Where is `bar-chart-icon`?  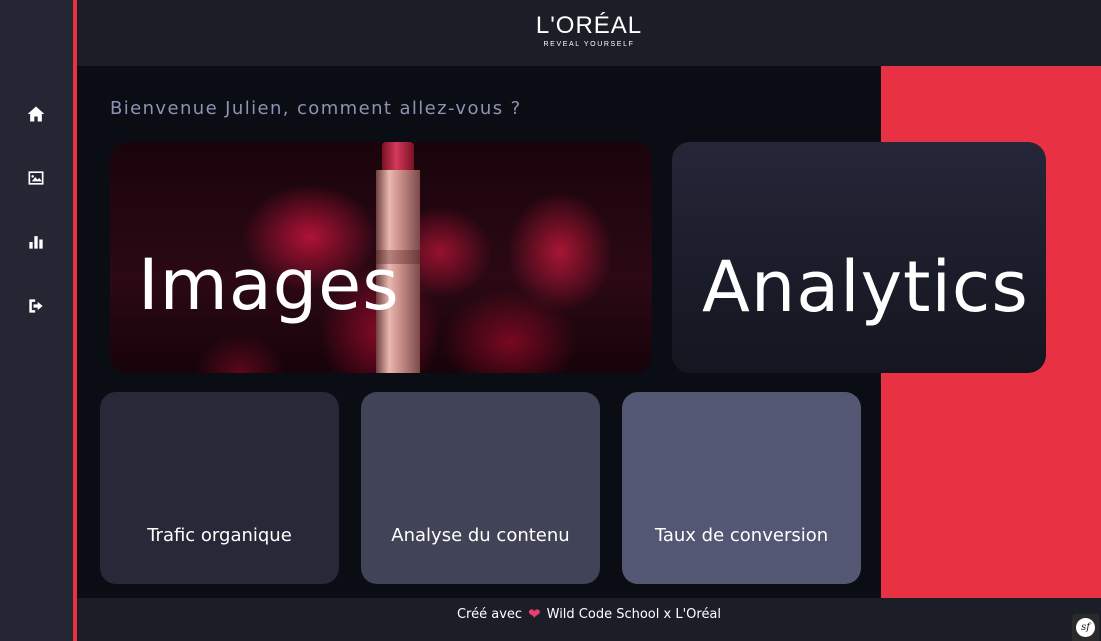
bar-chart-icon is located at coordinates (36, 242).